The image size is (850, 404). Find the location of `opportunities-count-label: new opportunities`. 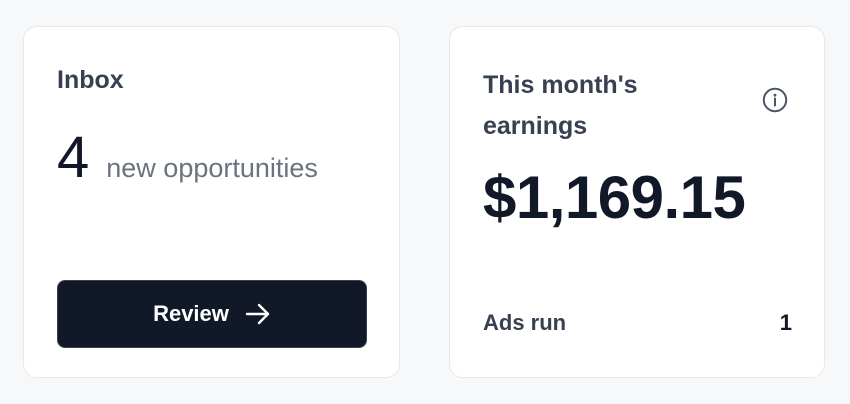

opportunities-count-label: new opportunities is located at coordinates (212, 168).